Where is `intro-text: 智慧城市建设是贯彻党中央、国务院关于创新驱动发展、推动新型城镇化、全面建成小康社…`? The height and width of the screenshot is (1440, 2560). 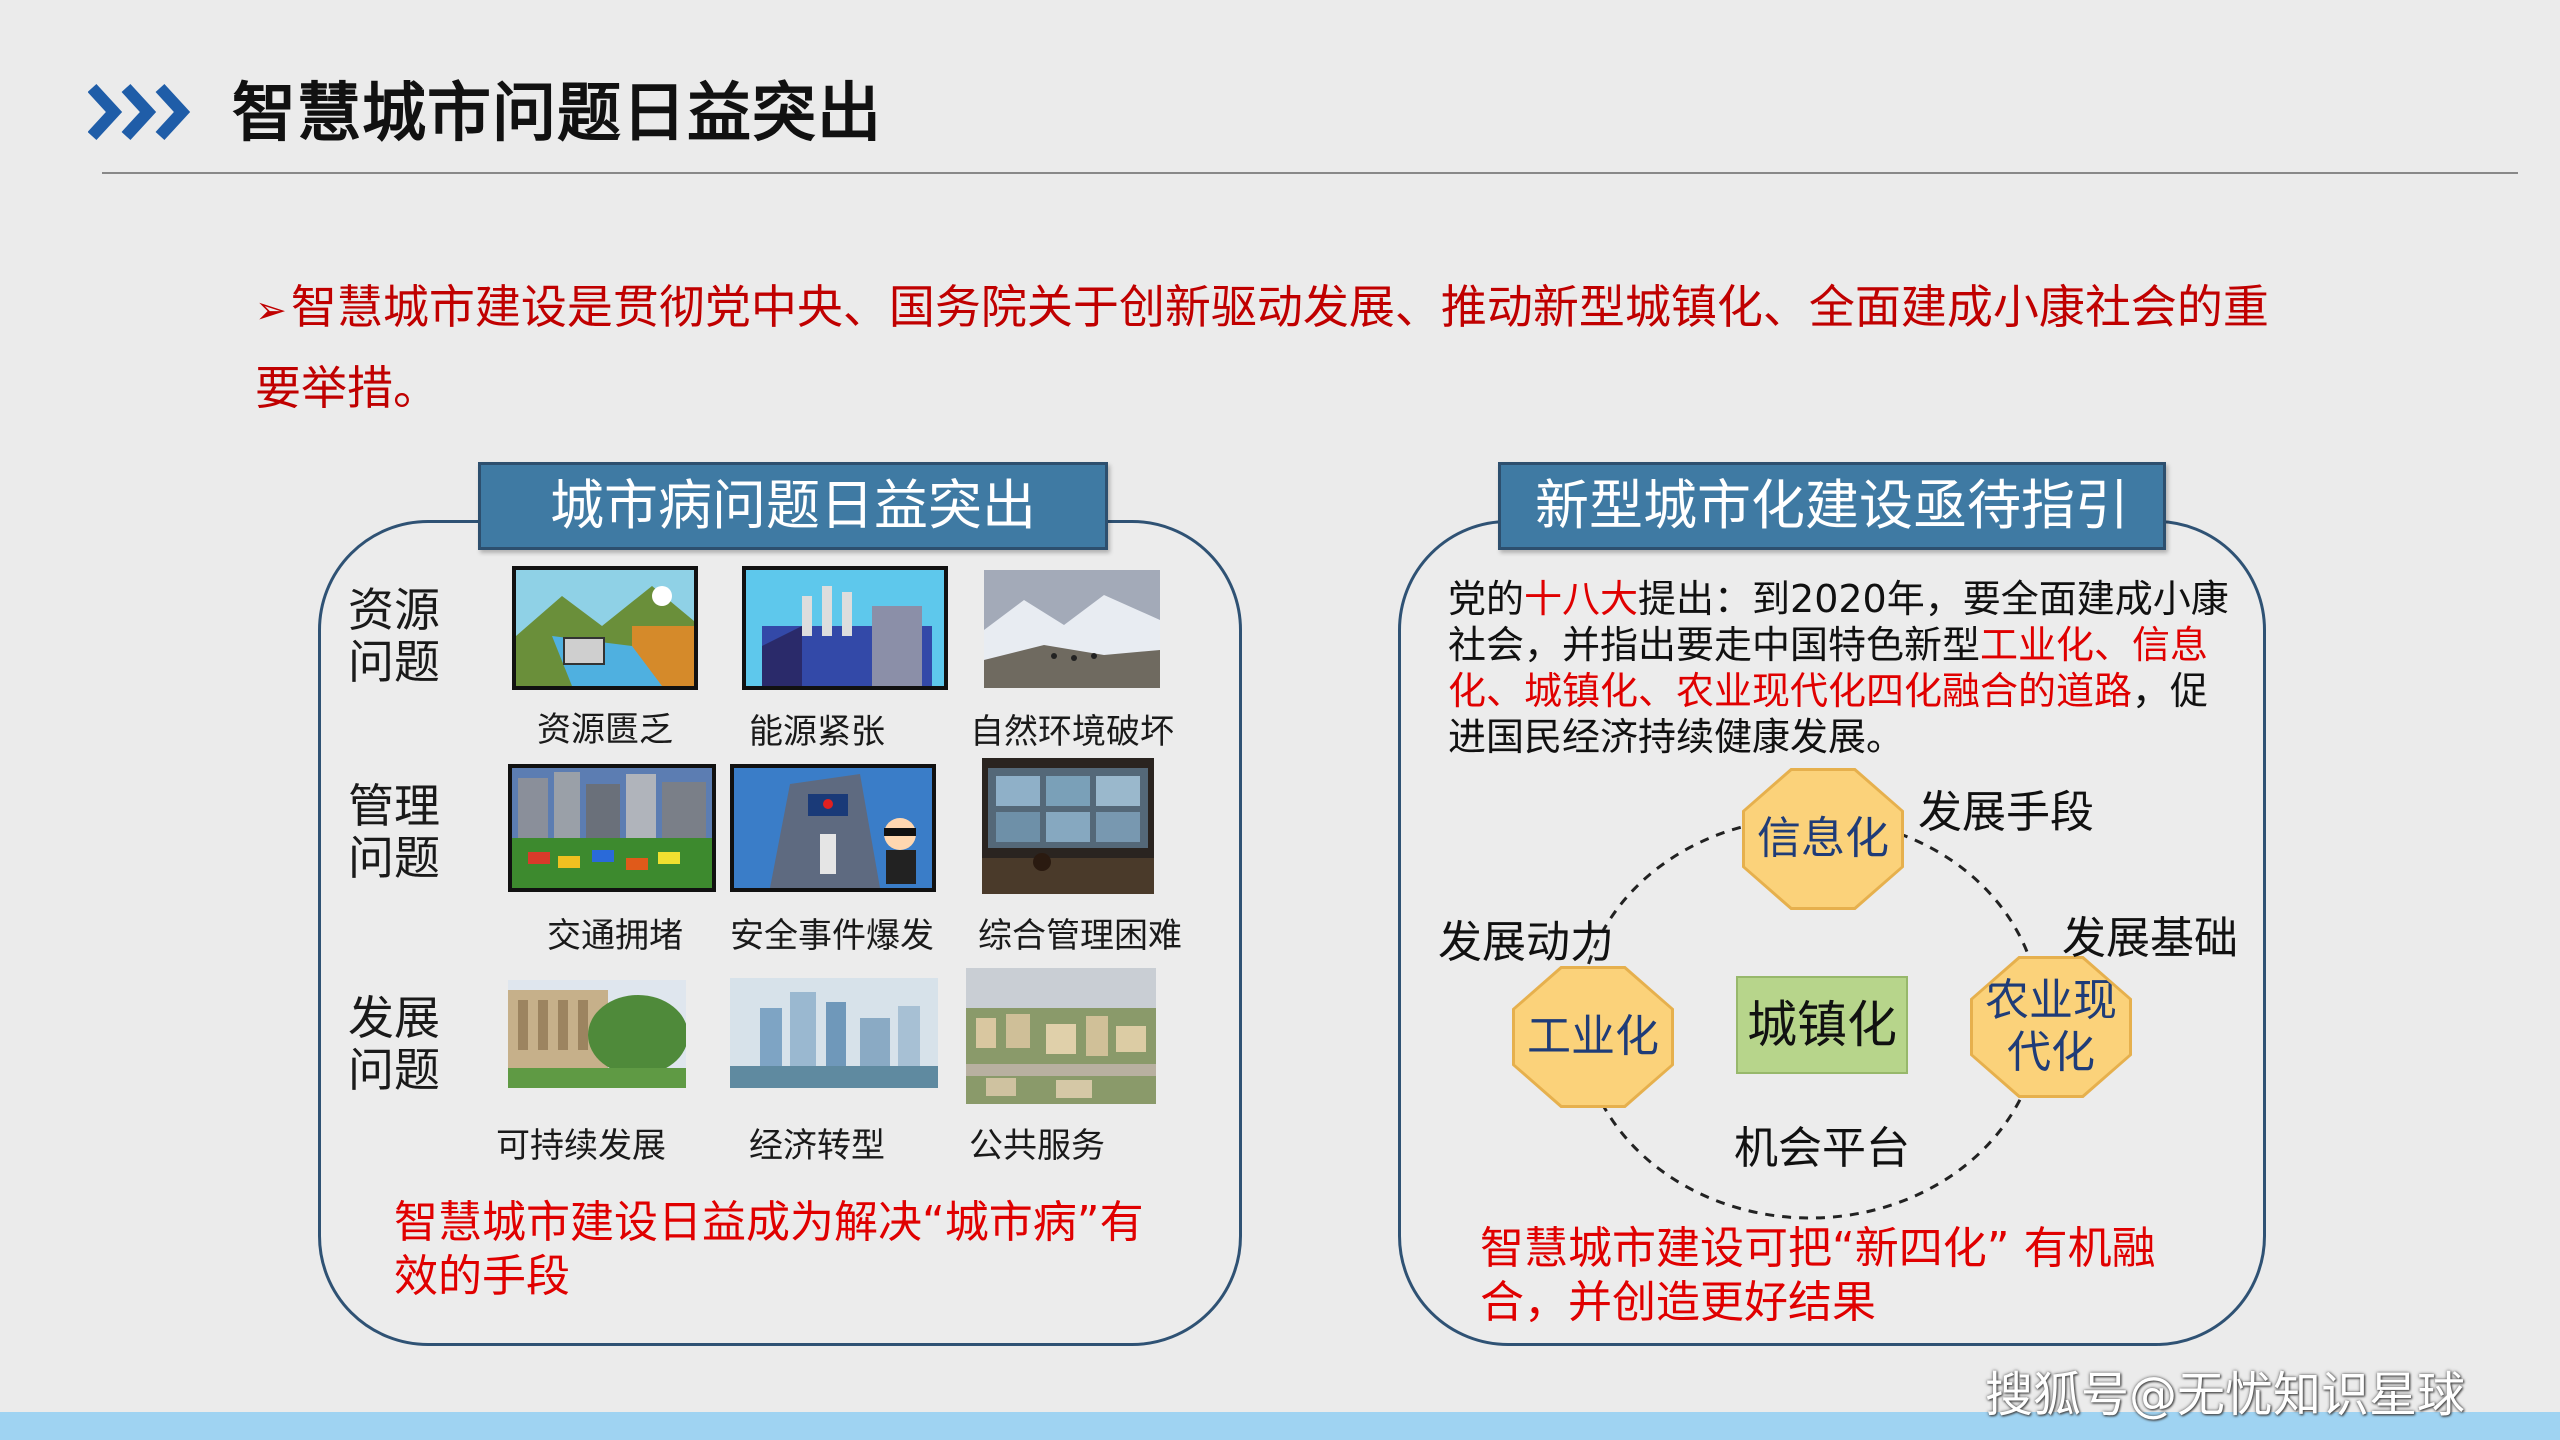 intro-text: 智慧城市建设是贯彻党中央、国务院关于创新驱动发展、推动新型城镇化、全面建成小康社… is located at coordinates (1262, 347).